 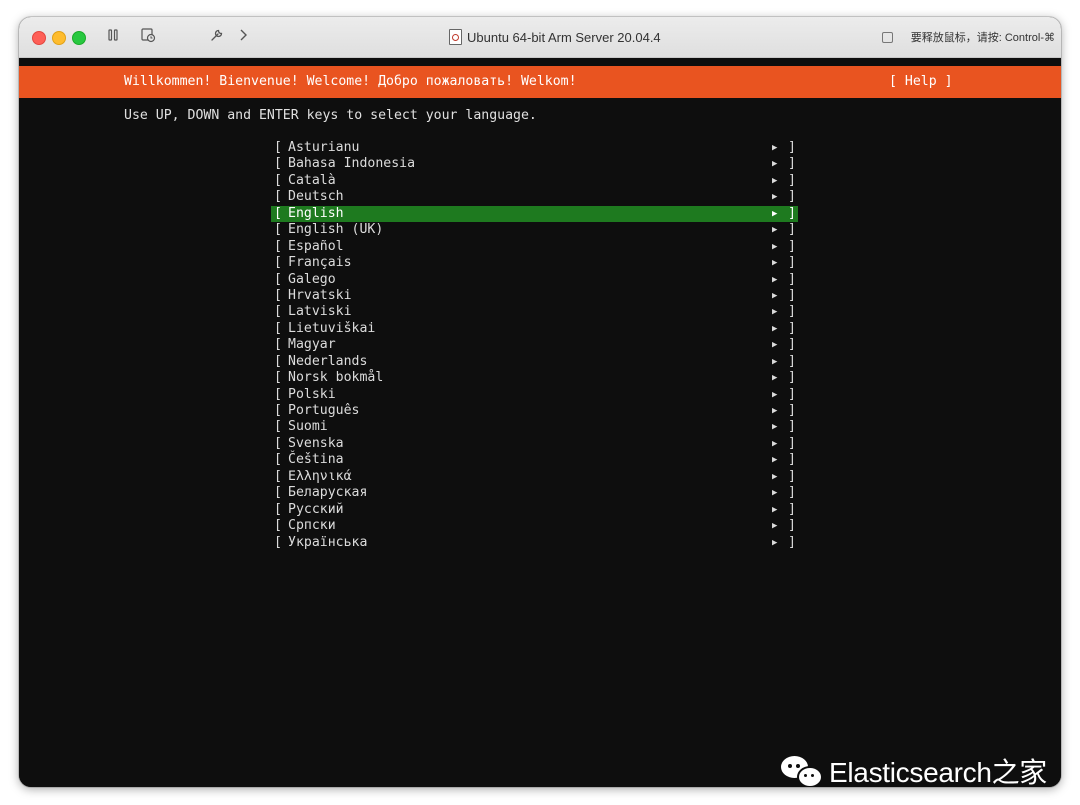 I want to click on language-item: [Hrvatski ▶], so click(x=534, y=296).